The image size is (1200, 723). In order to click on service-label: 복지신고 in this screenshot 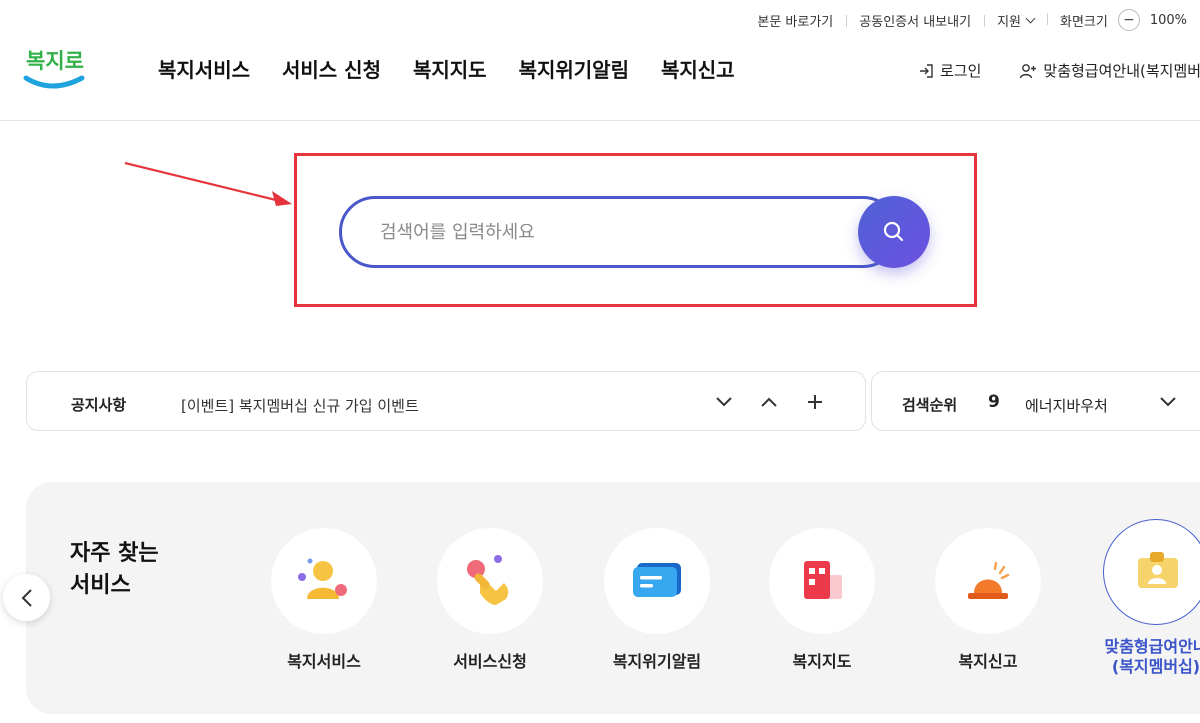, I will do `click(988, 661)`.